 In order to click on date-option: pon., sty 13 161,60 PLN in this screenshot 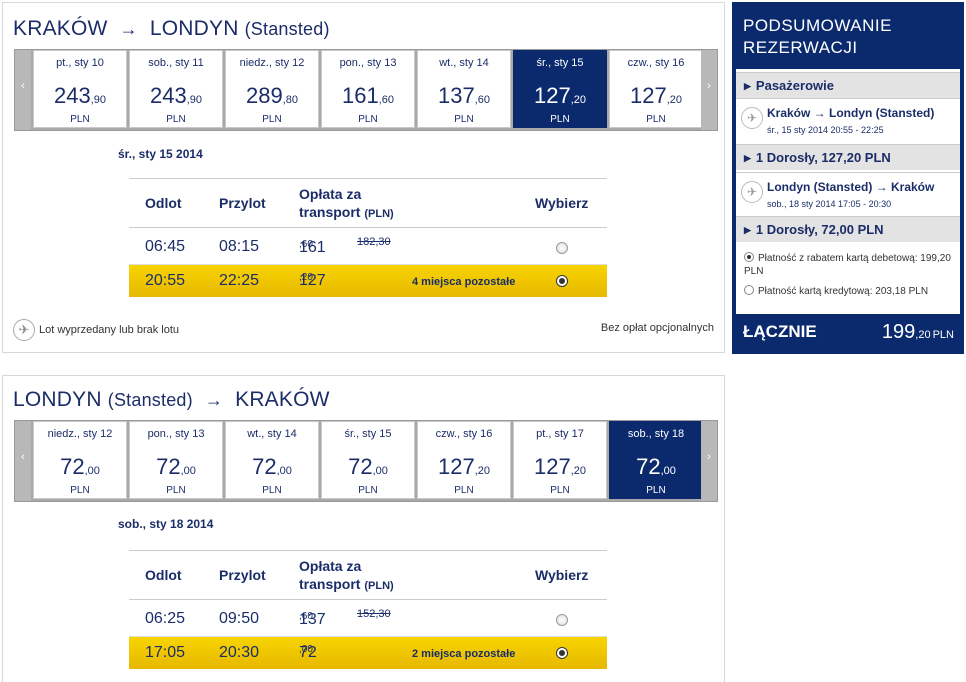, I will do `click(368, 89)`.